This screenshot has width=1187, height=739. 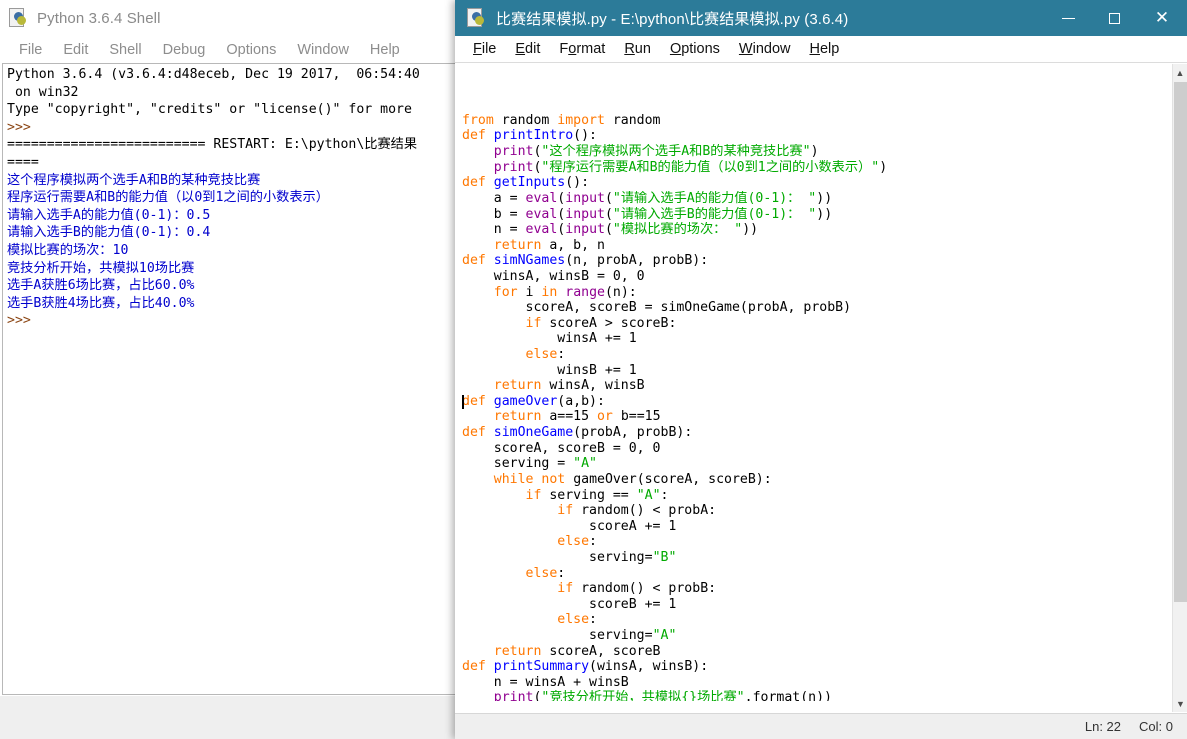 What do you see at coordinates (821, 726) in the screenshot?
I see `editor-statusbar: Ln: 22 Col: 0` at bounding box center [821, 726].